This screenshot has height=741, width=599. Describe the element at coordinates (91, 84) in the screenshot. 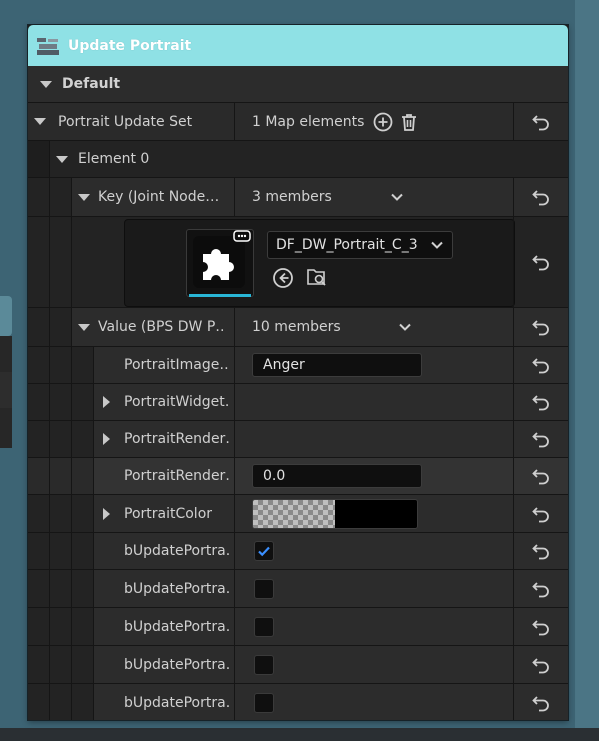

I see `category-label: Default` at that location.